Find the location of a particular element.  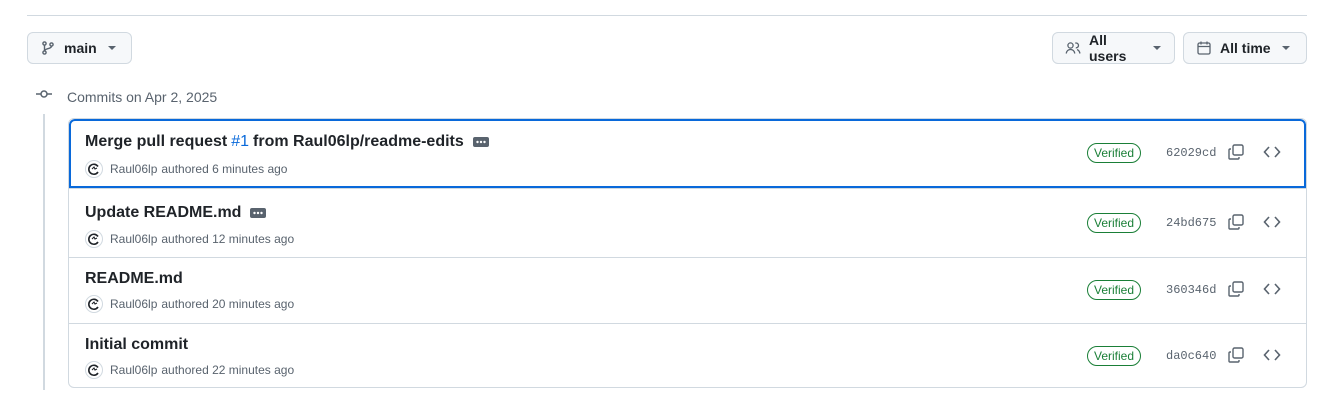

commit-meta: Raul06lp authored 6 minutes ago is located at coordinates (186, 169).